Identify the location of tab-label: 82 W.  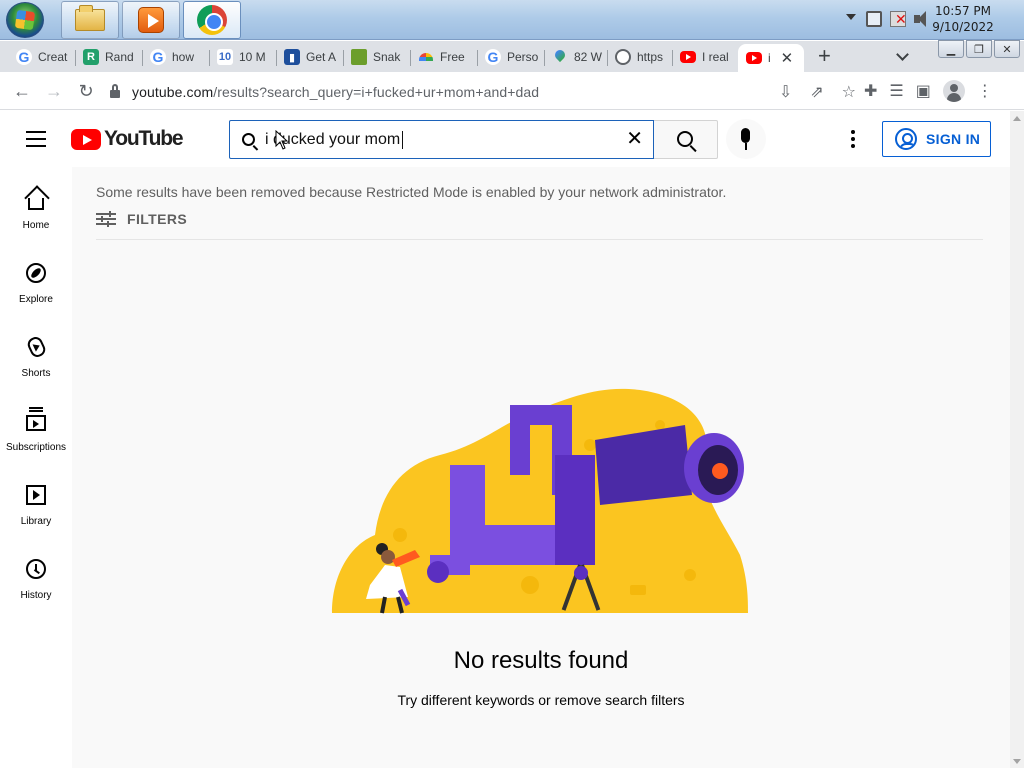
(588, 57).